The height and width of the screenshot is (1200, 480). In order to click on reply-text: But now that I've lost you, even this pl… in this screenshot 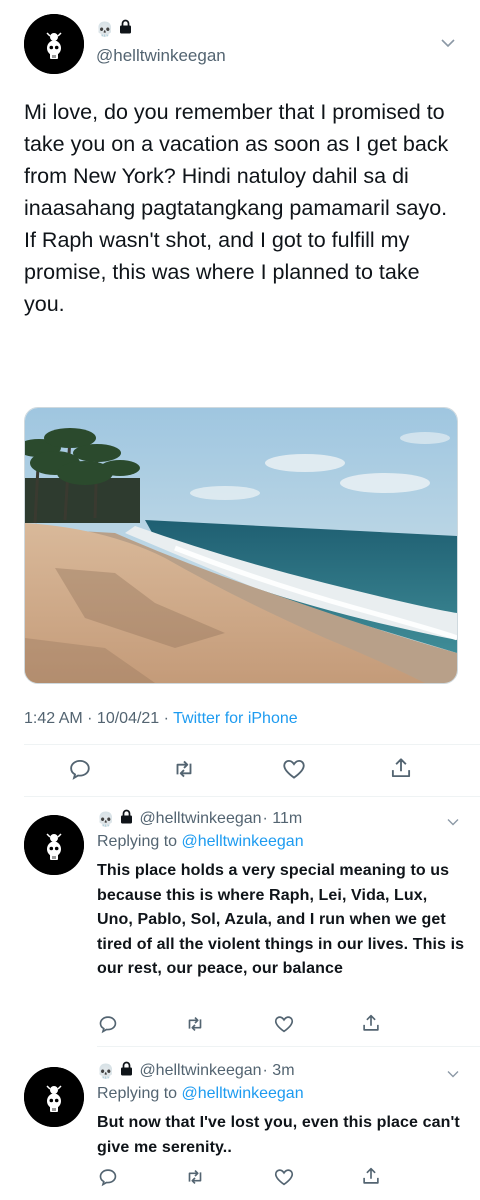, I will do `click(278, 1135)`.